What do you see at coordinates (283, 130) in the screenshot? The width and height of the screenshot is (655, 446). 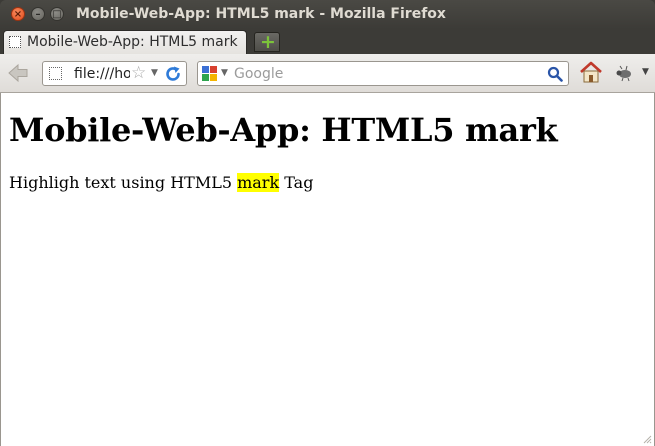 I see `page-heading: Mobile-Web-App: HTML5 mark` at bounding box center [283, 130].